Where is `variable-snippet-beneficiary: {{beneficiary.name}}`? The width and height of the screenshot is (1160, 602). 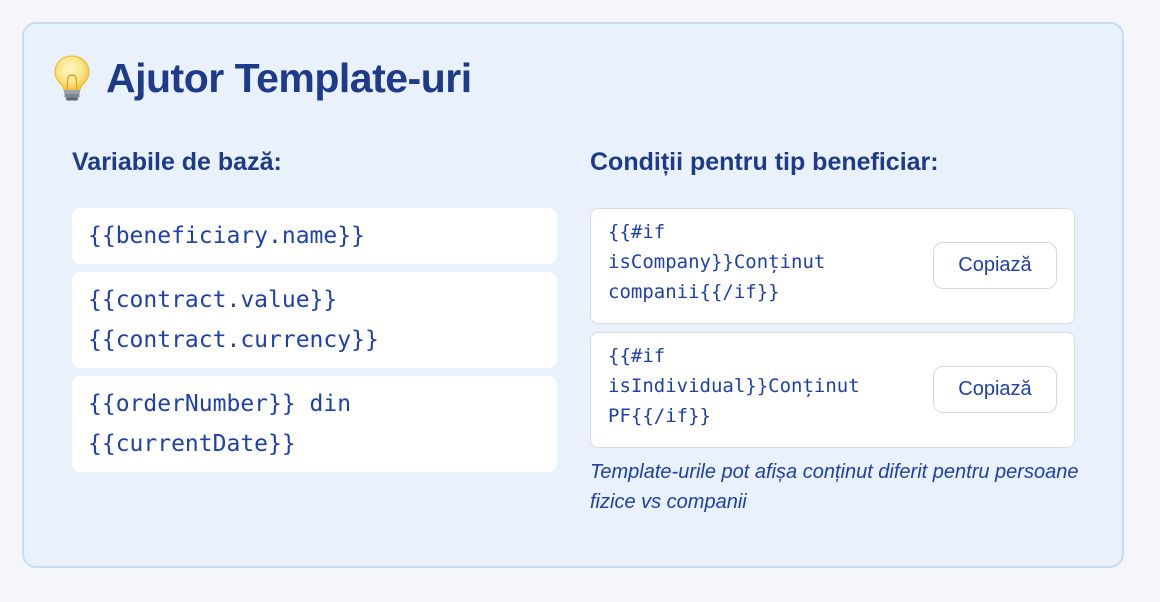 variable-snippet-beneficiary: {{beneficiary.name}} is located at coordinates (314, 236).